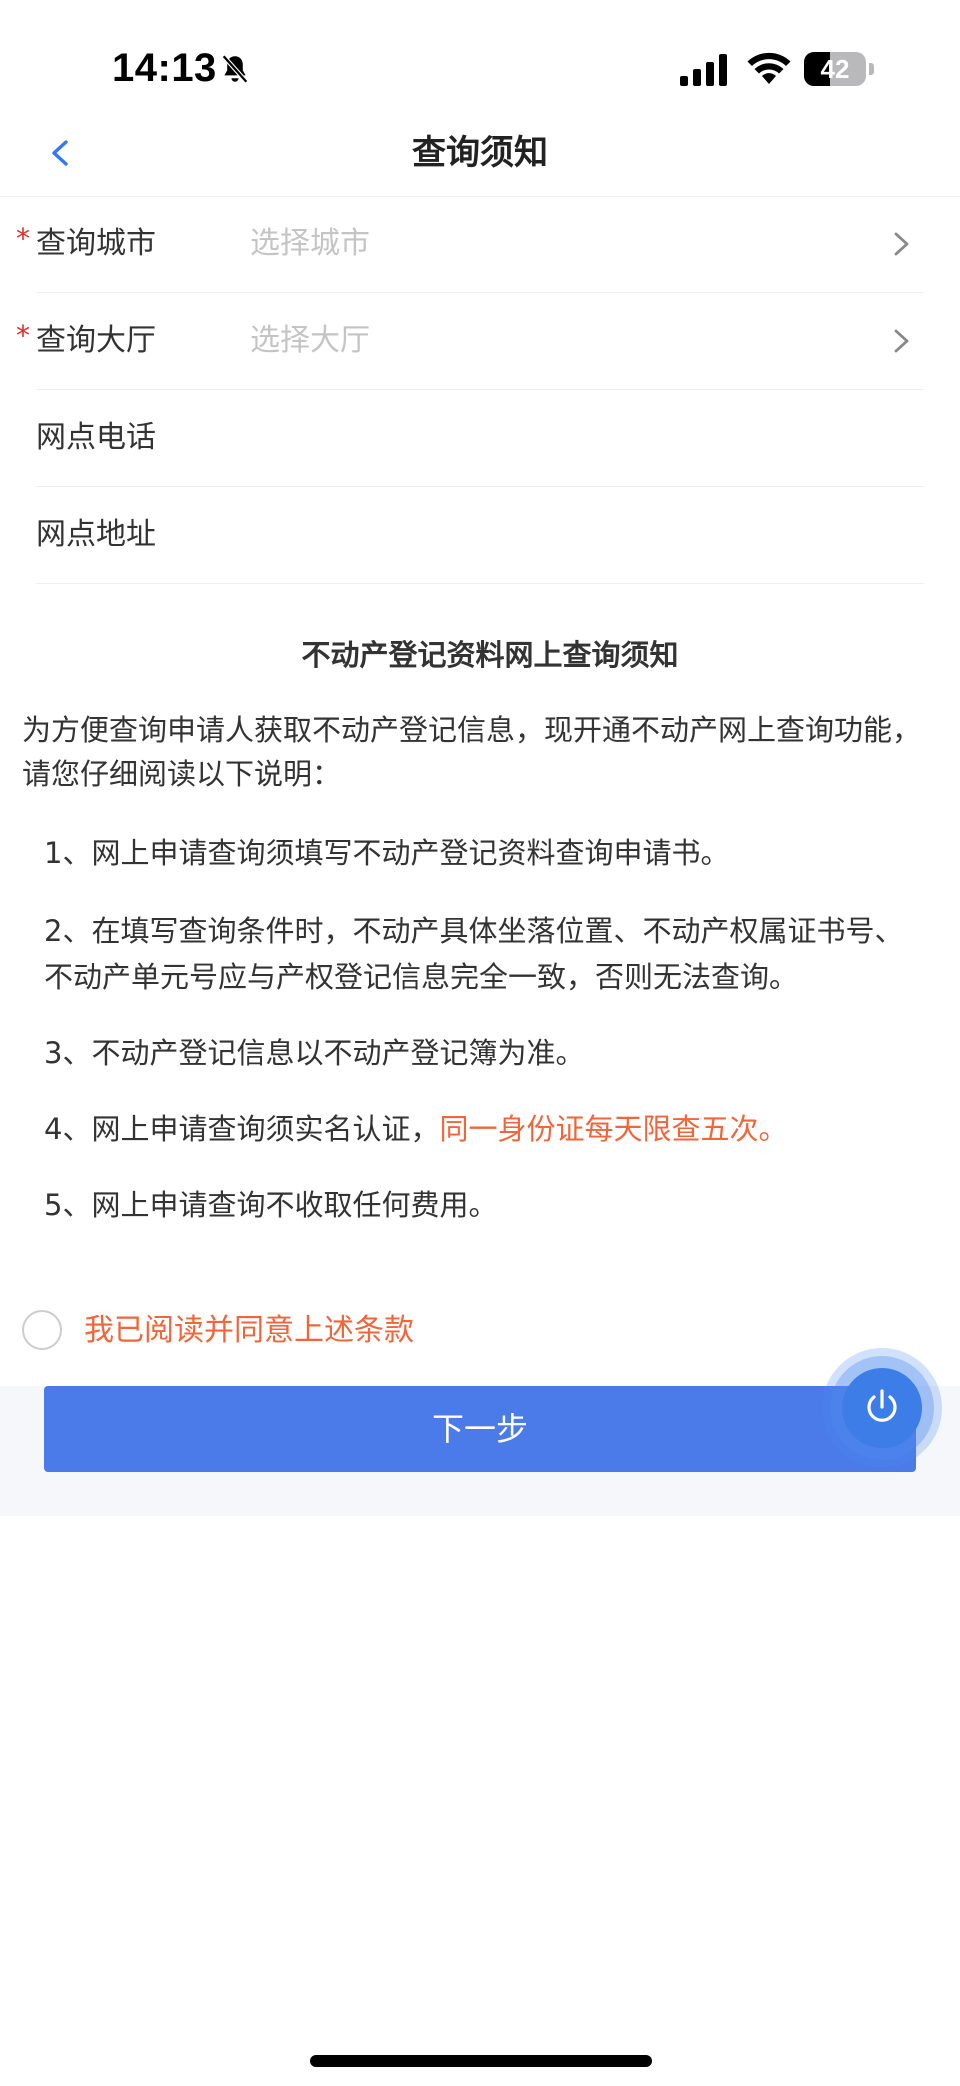 The width and height of the screenshot is (960, 2086). Describe the element at coordinates (530, 438) in the screenshot. I see `phone-value` at that location.